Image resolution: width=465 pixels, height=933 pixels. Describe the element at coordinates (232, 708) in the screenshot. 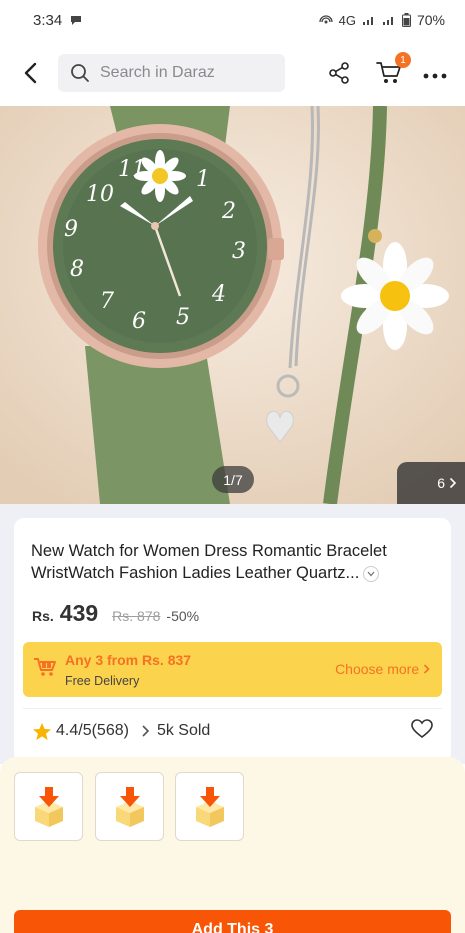

I see `divider` at that location.